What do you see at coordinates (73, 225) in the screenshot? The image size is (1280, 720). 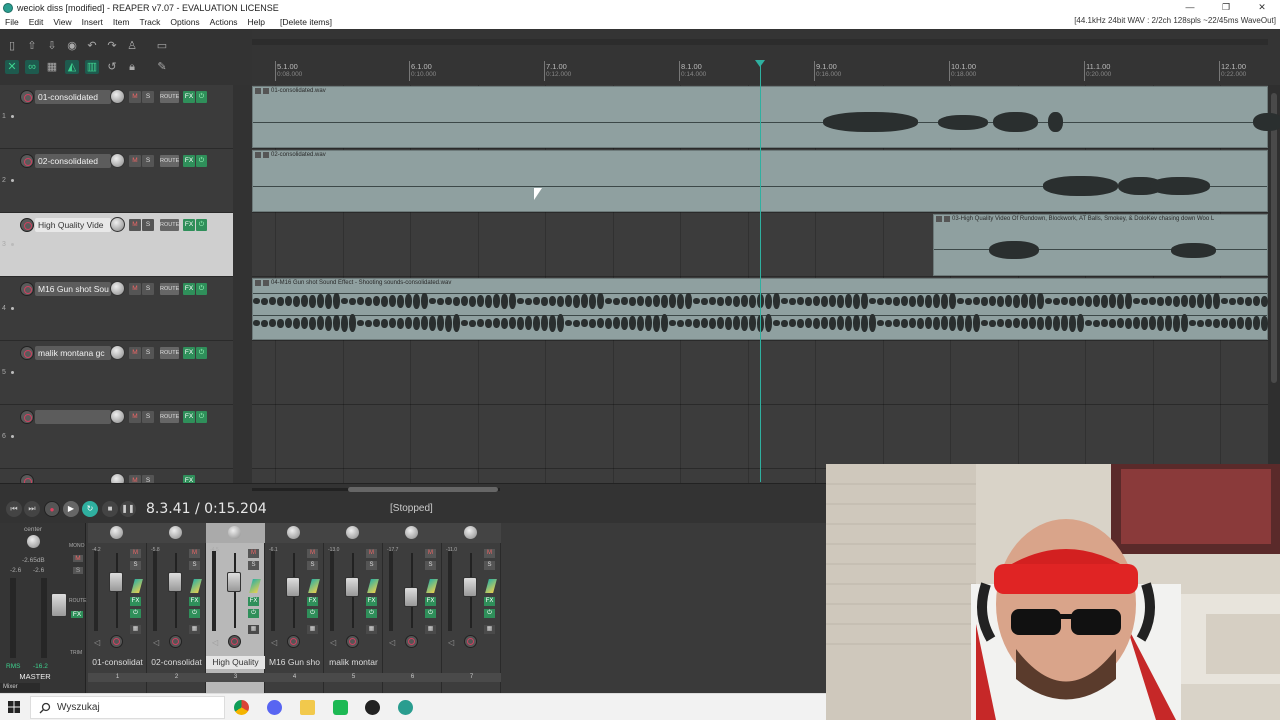 I see `track-name-field: High Quality Vide` at bounding box center [73, 225].